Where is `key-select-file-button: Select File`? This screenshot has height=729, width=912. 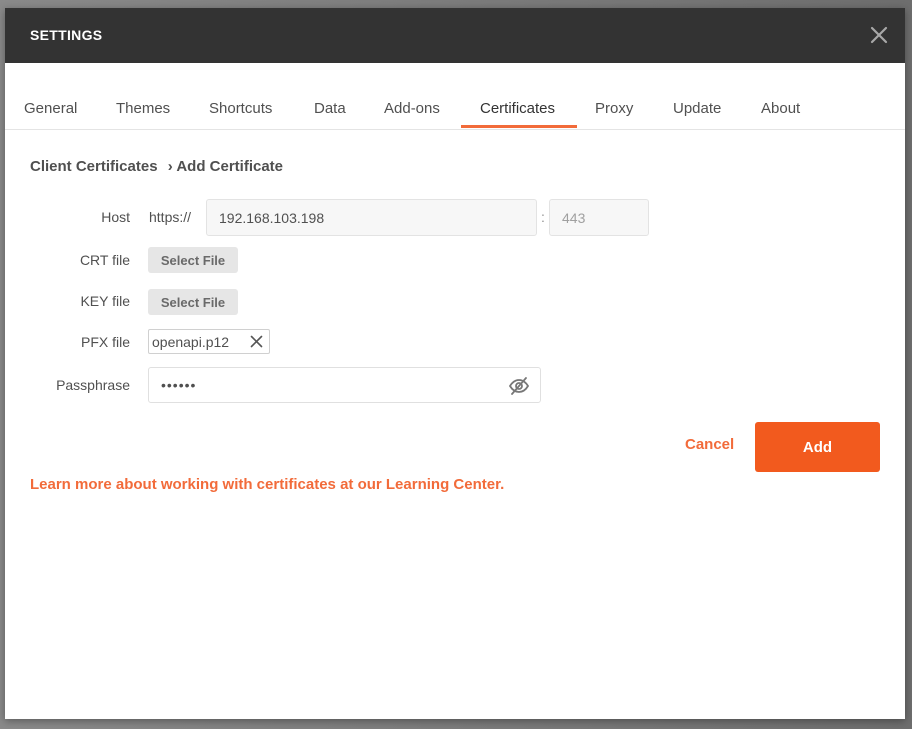
key-select-file-button: Select File is located at coordinates (193, 302).